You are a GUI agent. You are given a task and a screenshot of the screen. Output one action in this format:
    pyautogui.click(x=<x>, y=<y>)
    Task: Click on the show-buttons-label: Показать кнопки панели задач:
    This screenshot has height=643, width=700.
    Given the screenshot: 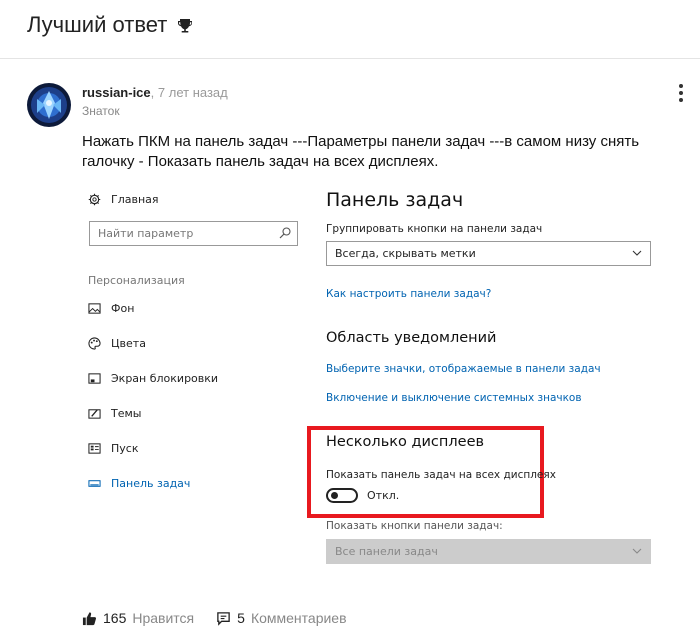 What is the action you would take?
    pyautogui.click(x=414, y=526)
    